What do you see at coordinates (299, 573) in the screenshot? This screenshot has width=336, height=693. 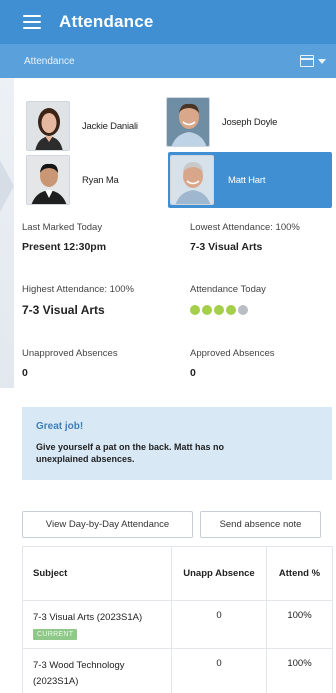 I see `column-header-attend: Attend %` at bounding box center [299, 573].